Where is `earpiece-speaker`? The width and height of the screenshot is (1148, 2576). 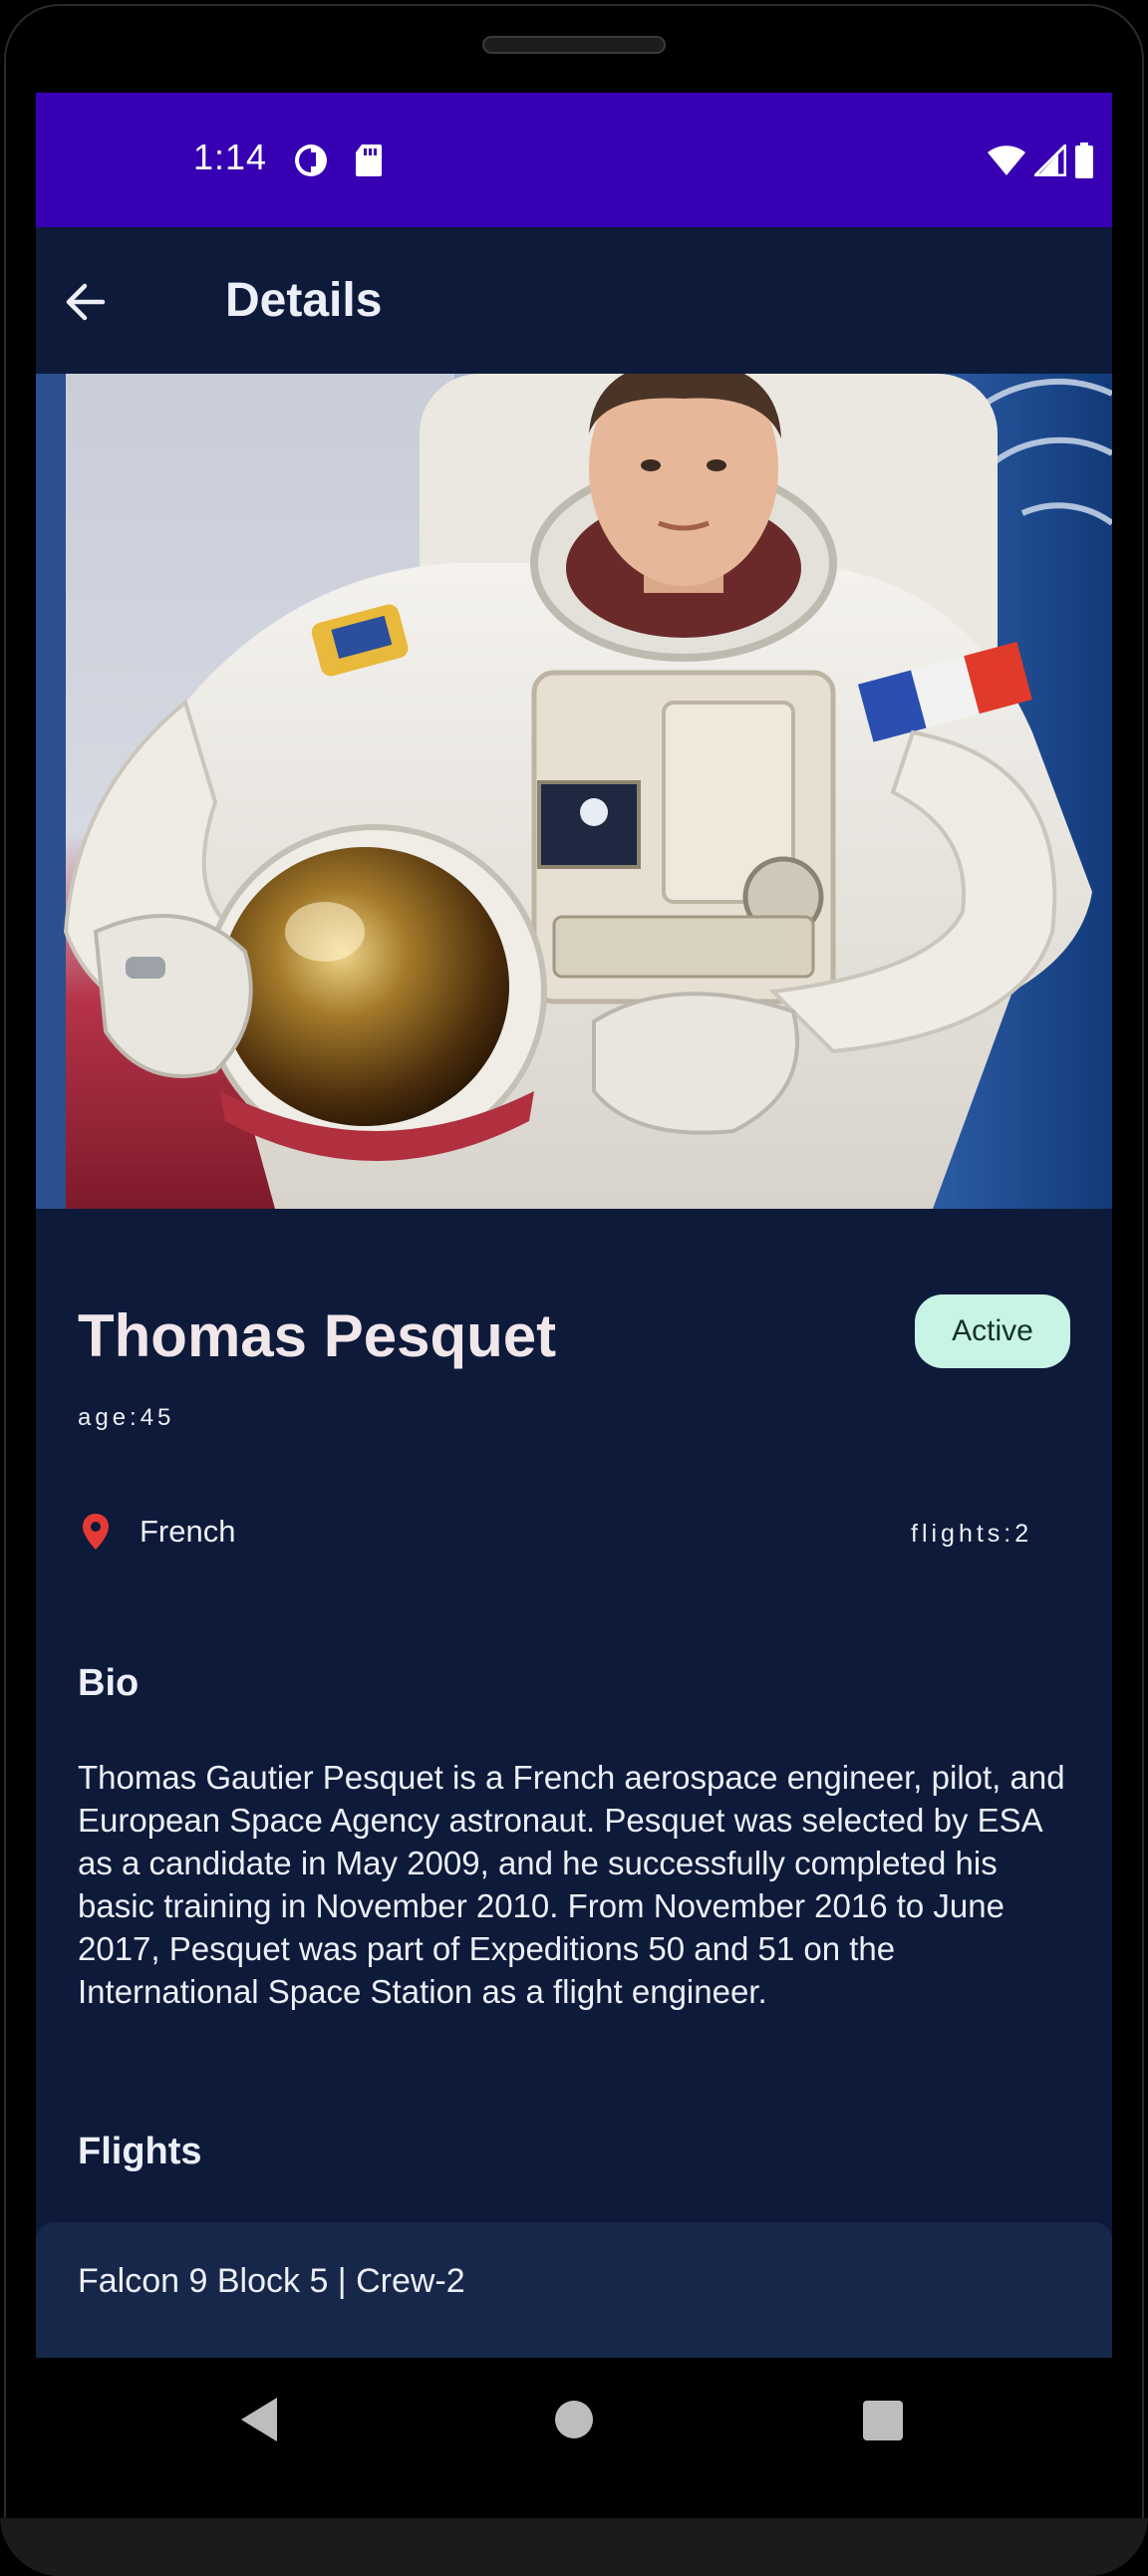
earpiece-speaker is located at coordinates (574, 45).